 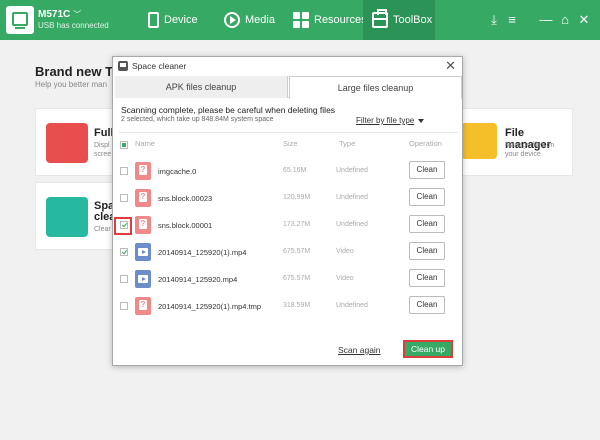 I want to click on caret-down-icon, so click(x=421, y=120).